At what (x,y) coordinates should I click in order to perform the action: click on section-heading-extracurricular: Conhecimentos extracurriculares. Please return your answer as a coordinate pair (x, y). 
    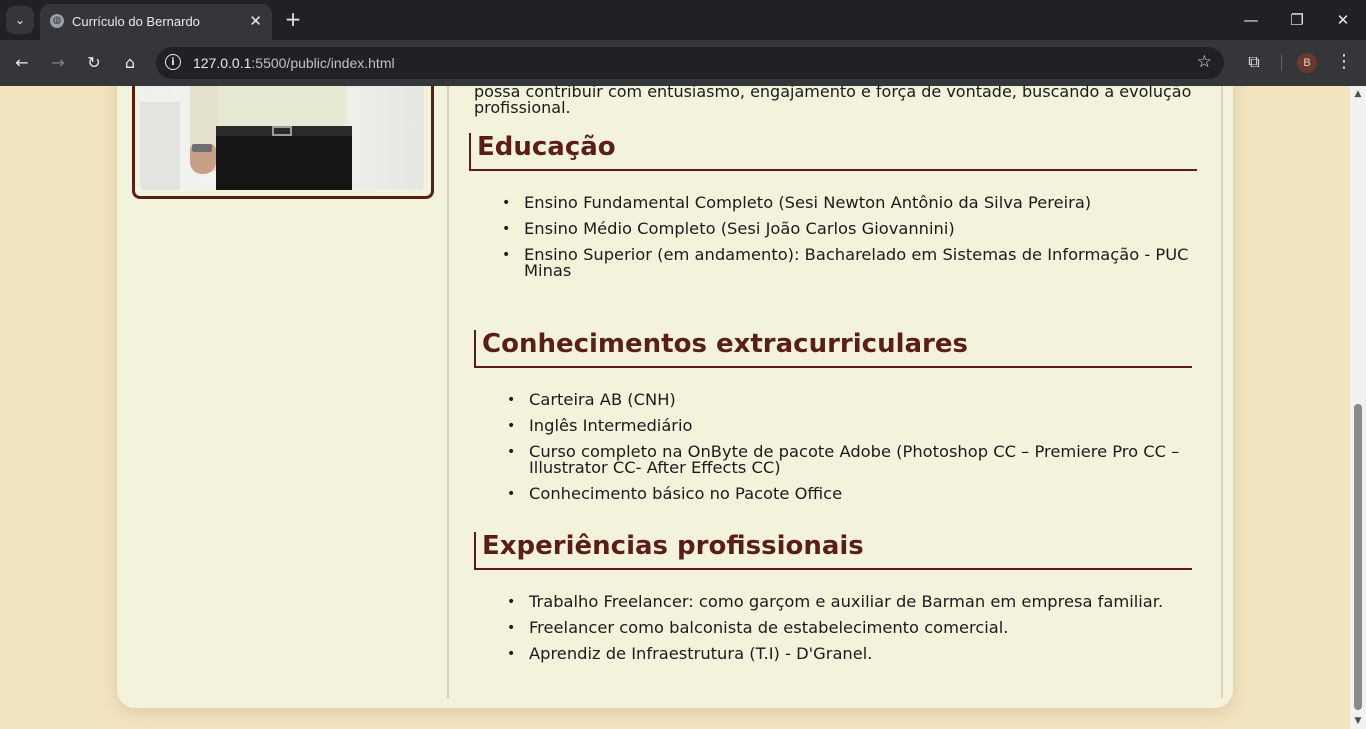
    Looking at the image, I should click on (833, 348).